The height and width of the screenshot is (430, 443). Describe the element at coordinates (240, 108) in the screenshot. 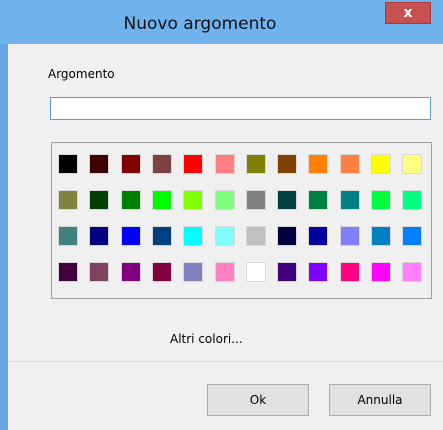

I see `argument-input` at that location.